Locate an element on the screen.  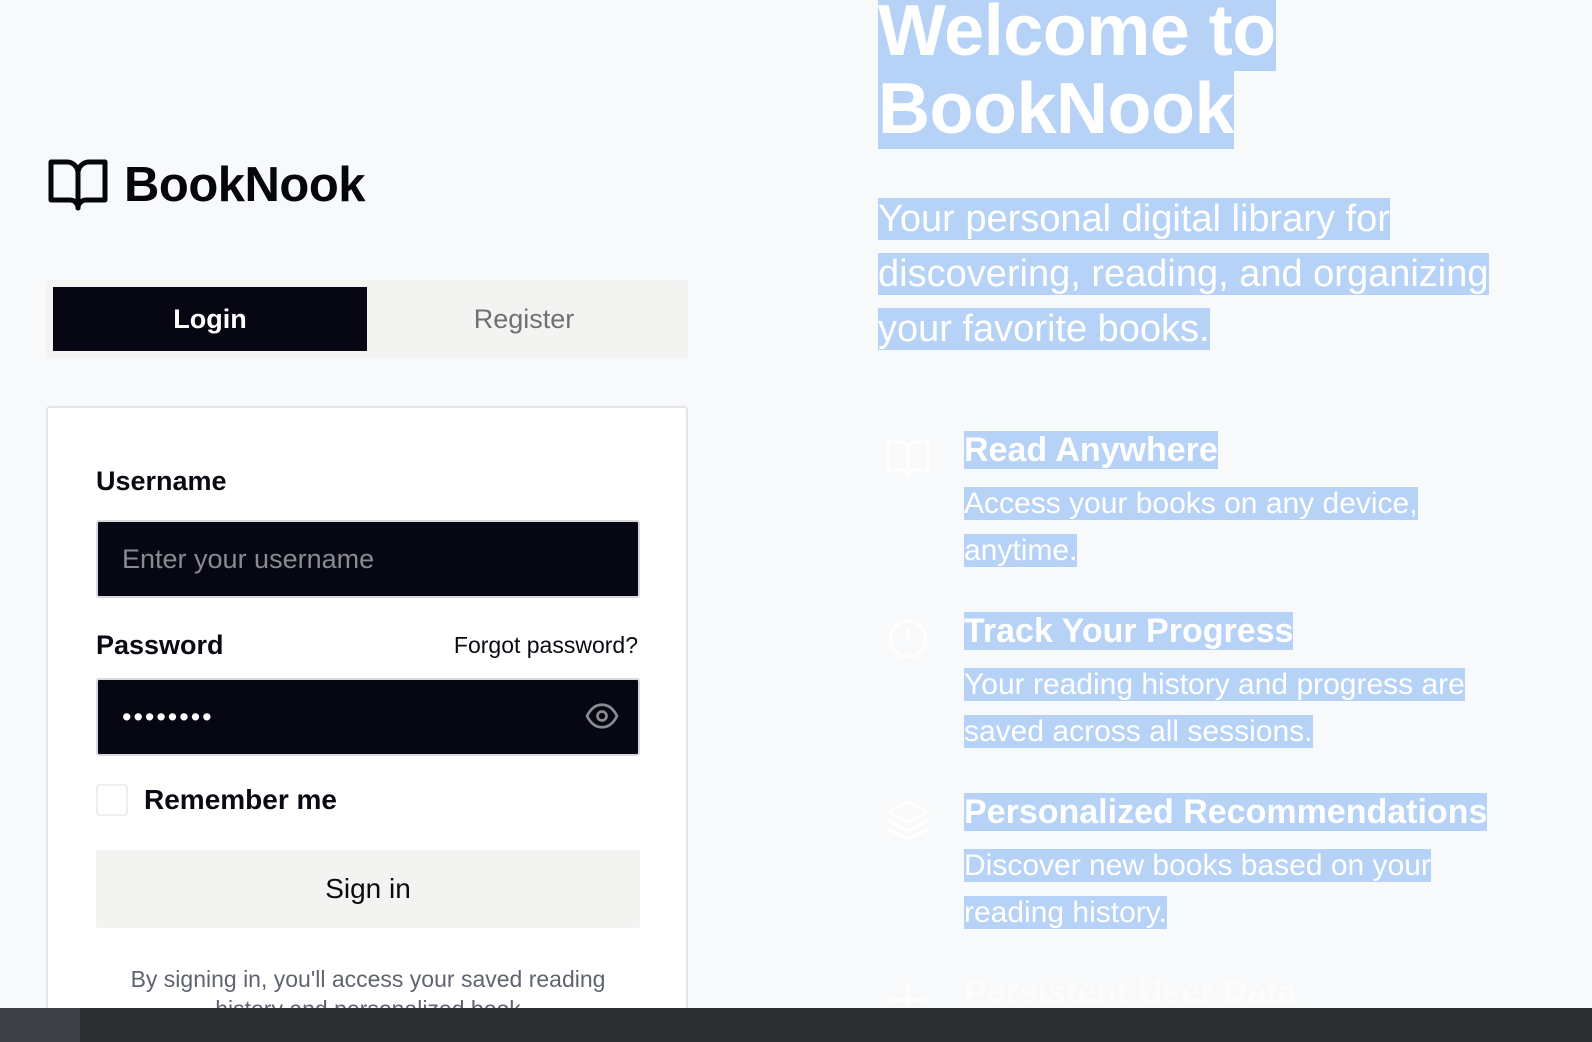
hero-title-line1: Welcome to is located at coordinates (1077, 35).